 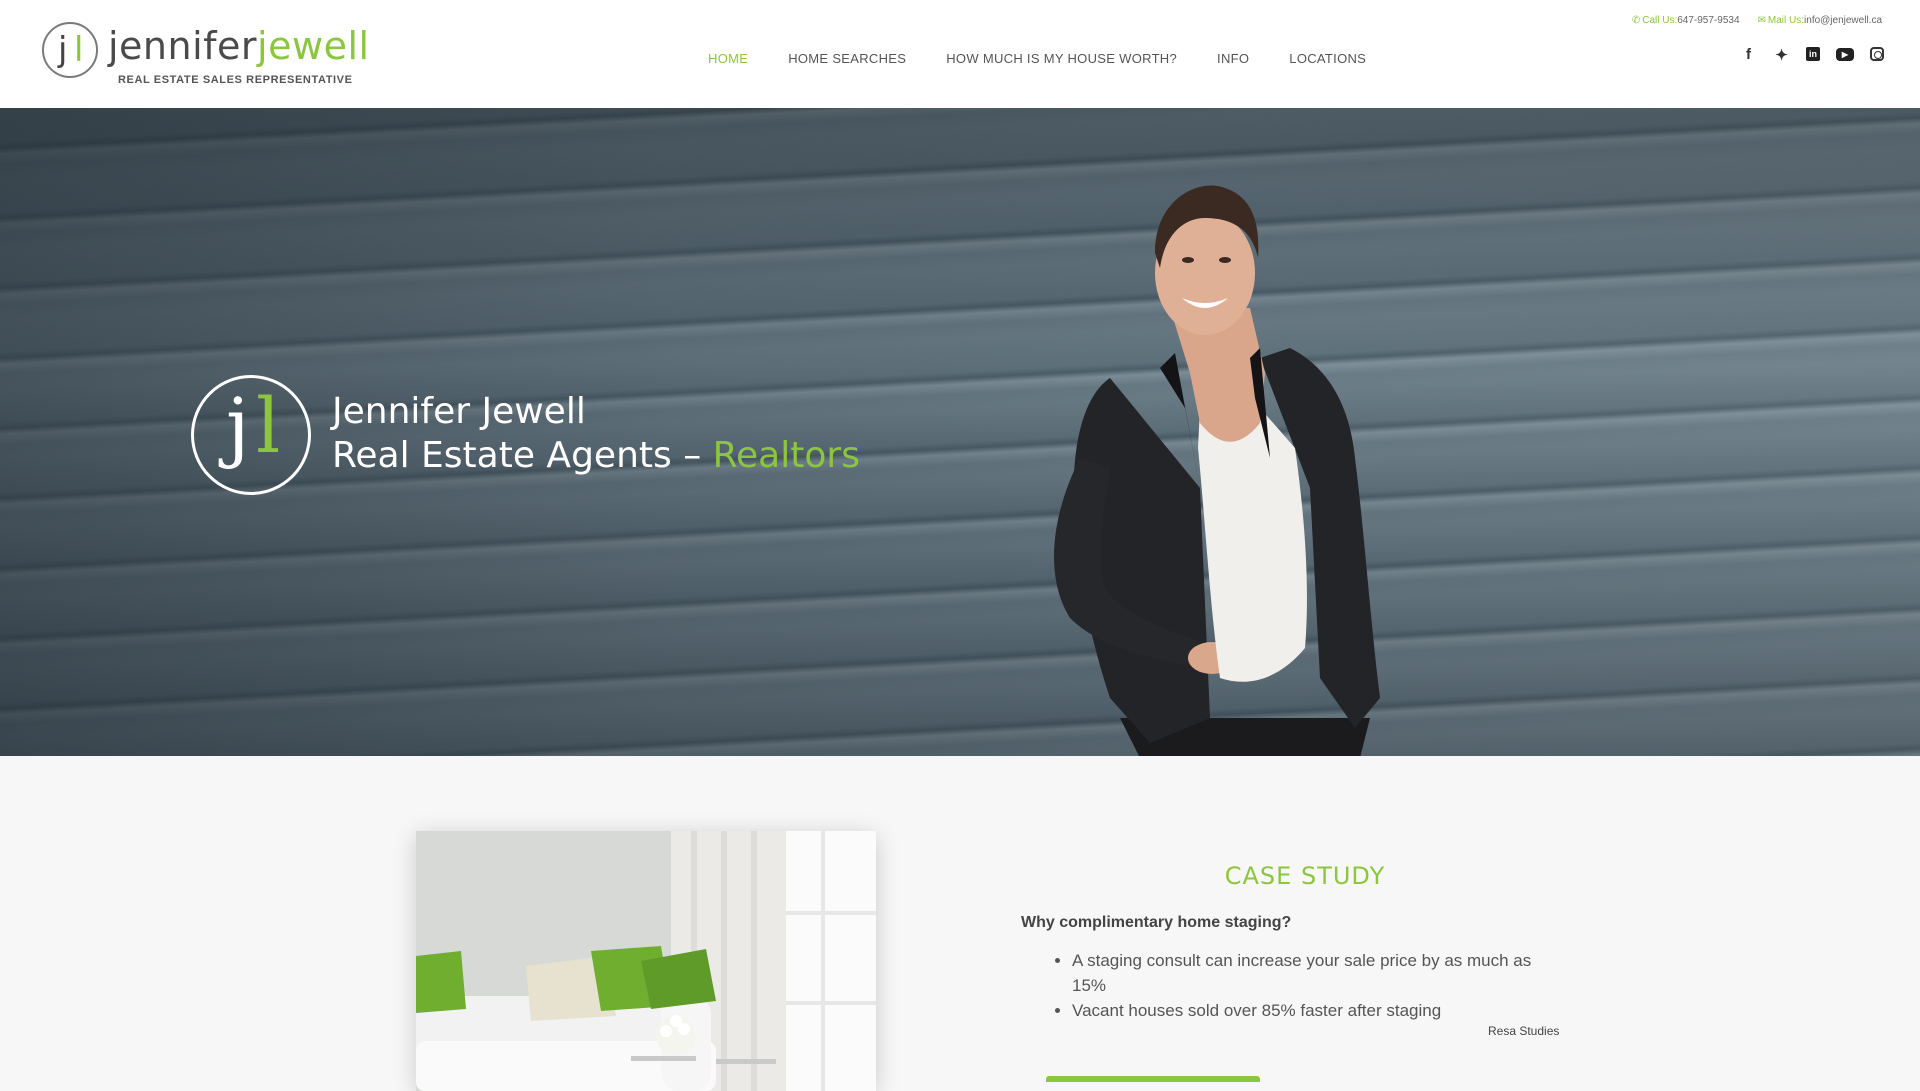 I want to click on mail-value: info@jenjewell.ca, so click(x=1843, y=20).